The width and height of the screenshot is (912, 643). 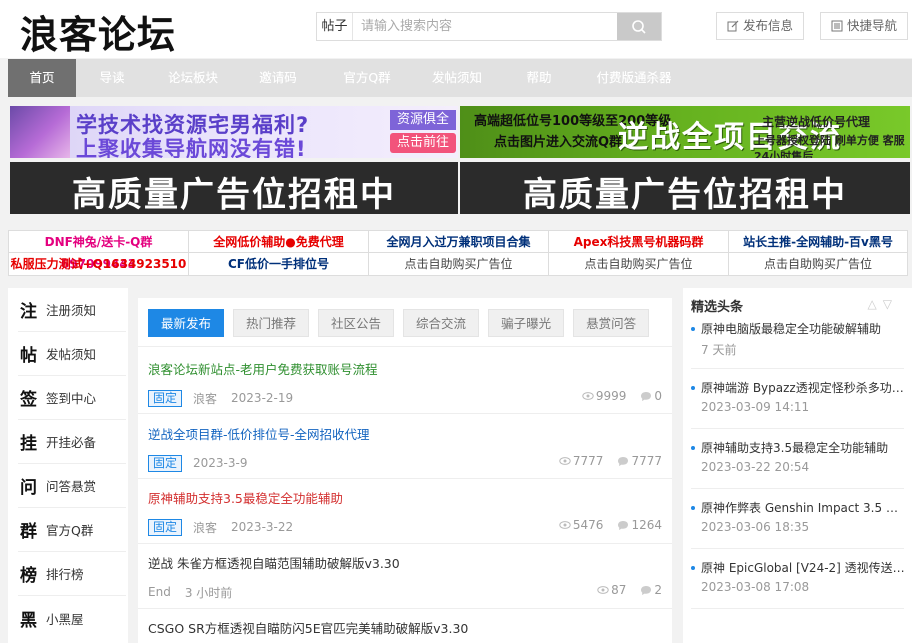 What do you see at coordinates (112, 78) in the screenshot?
I see `nav-guide: 导读` at bounding box center [112, 78].